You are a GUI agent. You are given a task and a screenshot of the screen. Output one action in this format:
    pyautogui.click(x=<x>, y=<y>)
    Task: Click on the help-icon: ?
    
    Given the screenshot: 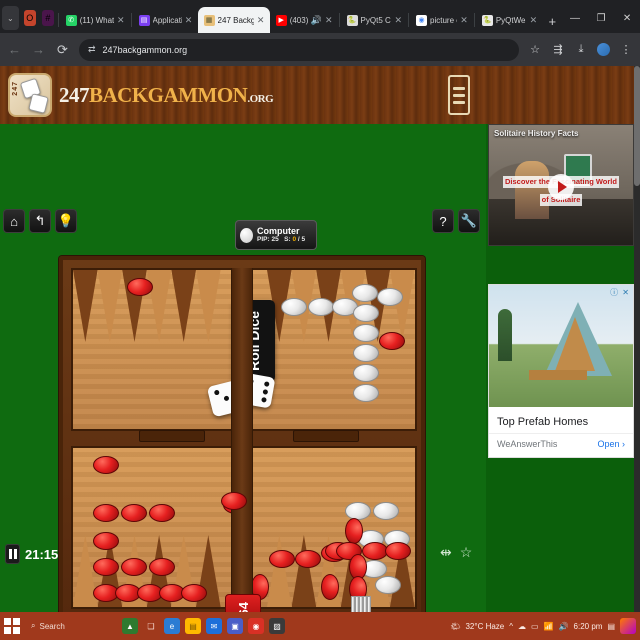 What is the action you would take?
    pyautogui.click(x=443, y=221)
    